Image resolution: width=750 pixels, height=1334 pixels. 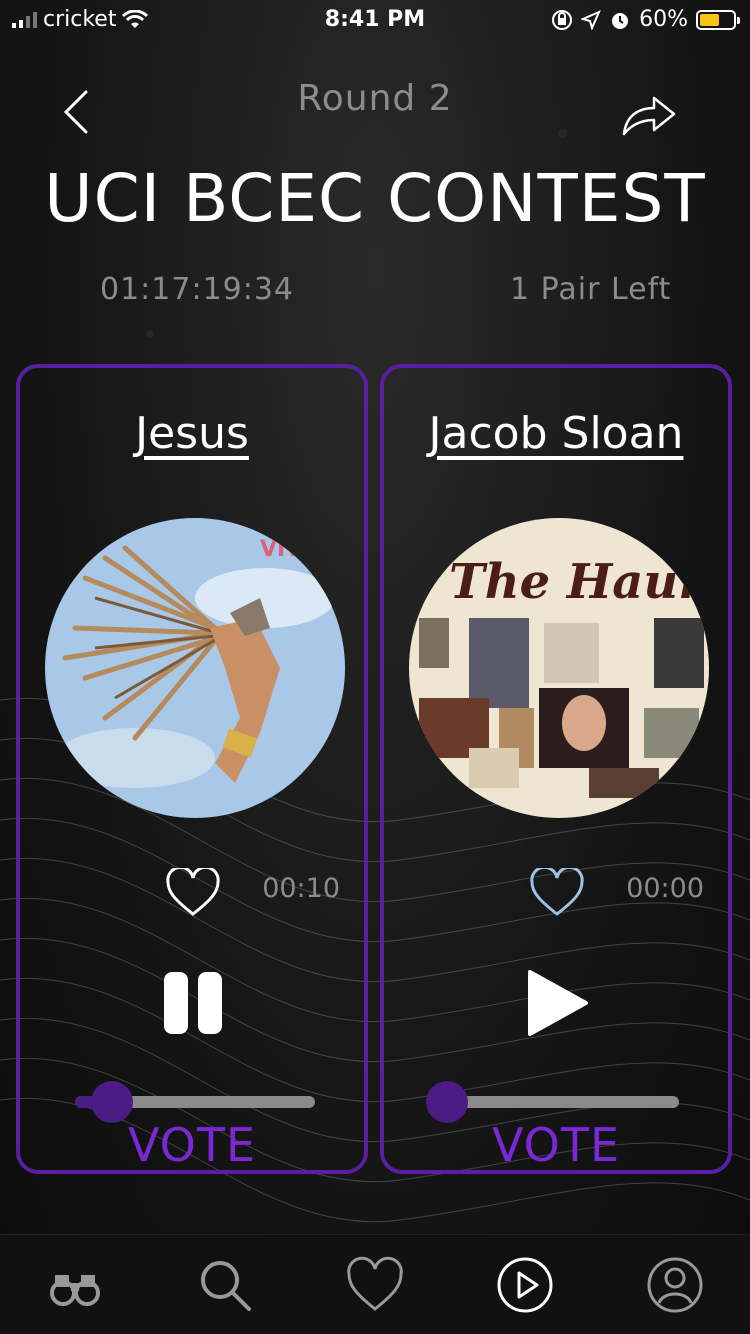 I want to click on artist-name-link: Jesus, so click(x=192, y=433).